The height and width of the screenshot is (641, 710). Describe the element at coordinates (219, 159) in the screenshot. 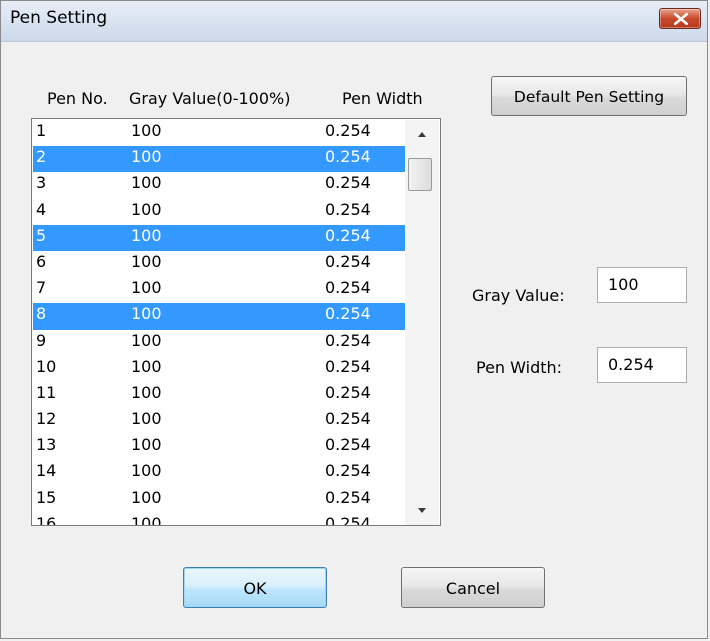

I see `list-row: 2 100 0.254` at that location.